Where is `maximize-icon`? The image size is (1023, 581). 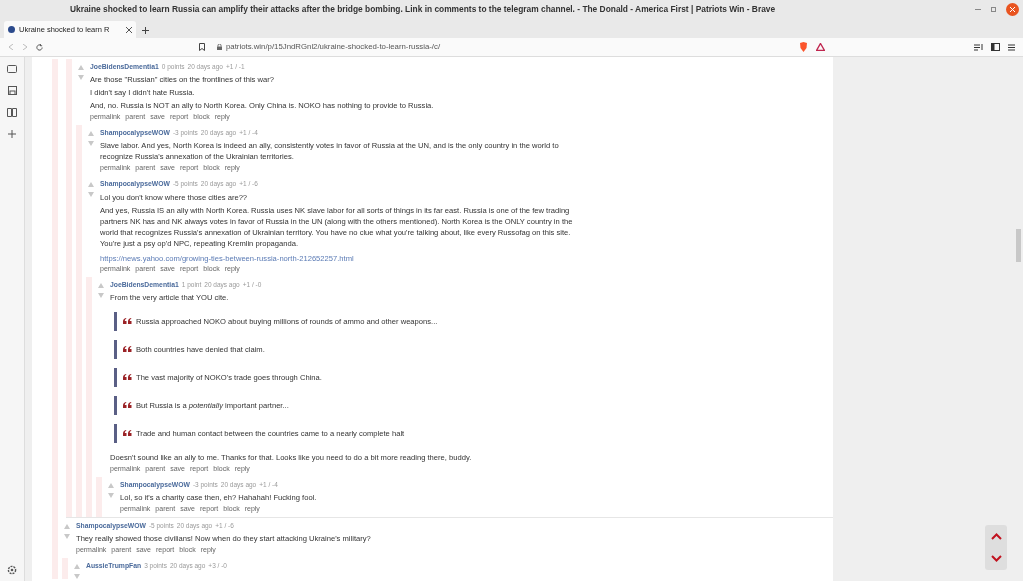
maximize-icon is located at coordinates (993, 9).